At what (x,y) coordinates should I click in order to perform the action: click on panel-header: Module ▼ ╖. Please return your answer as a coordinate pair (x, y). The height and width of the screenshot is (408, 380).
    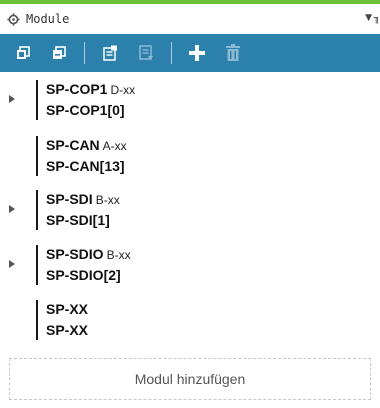
    Looking at the image, I should click on (190, 19).